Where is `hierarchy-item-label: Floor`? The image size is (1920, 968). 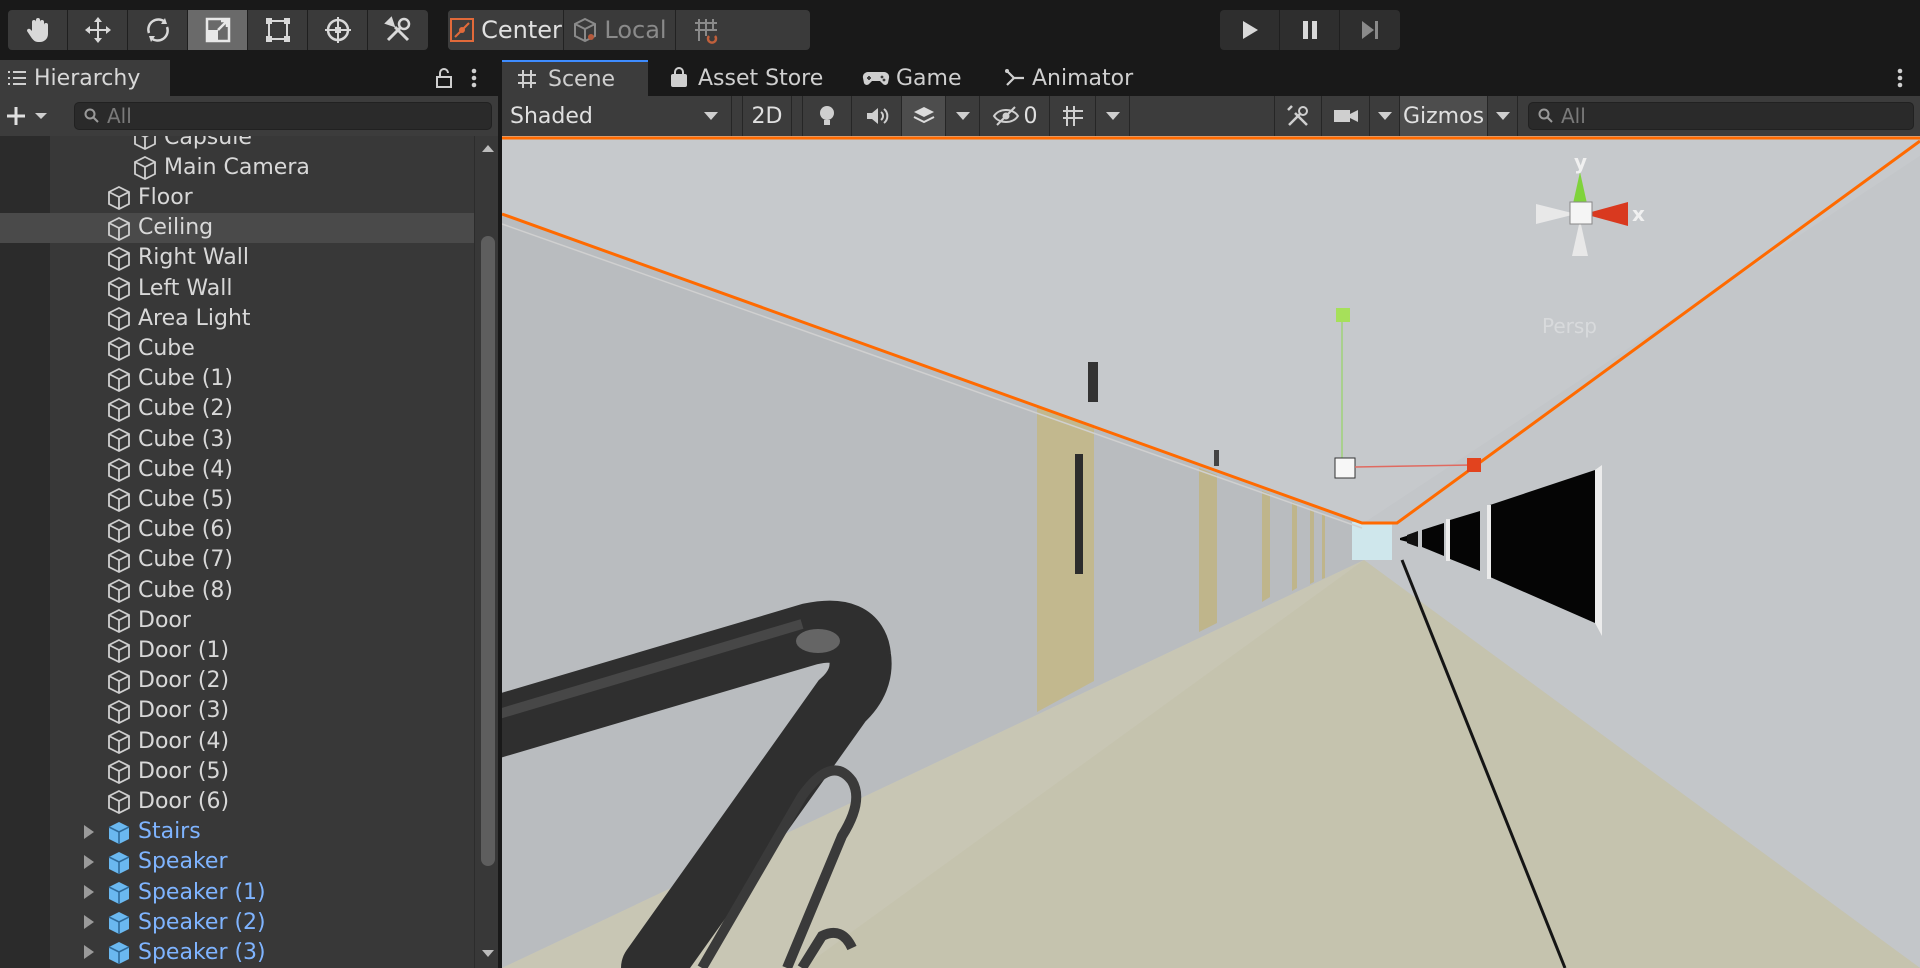 hierarchy-item-label: Floor is located at coordinates (165, 197).